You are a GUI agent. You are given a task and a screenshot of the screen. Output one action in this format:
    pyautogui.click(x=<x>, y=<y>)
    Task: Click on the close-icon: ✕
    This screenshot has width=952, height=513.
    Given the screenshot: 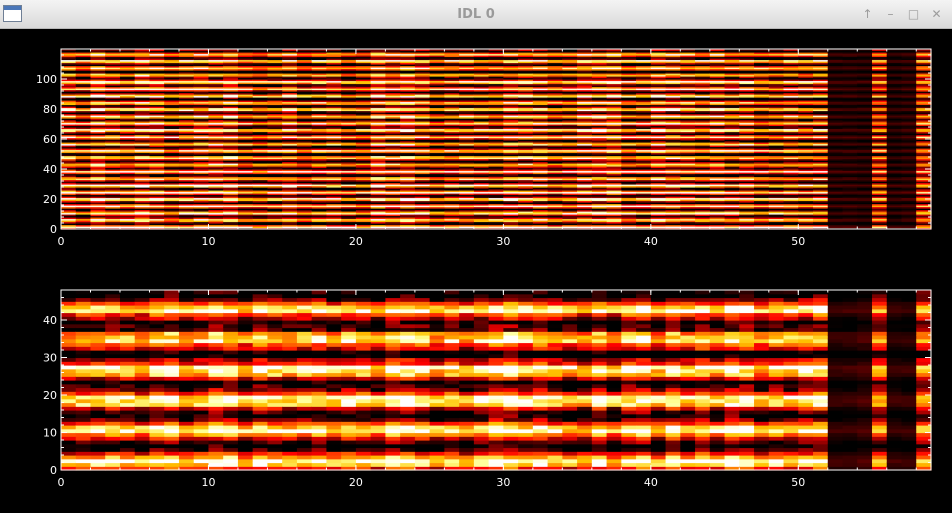 What is the action you would take?
    pyautogui.click(x=936, y=14)
    